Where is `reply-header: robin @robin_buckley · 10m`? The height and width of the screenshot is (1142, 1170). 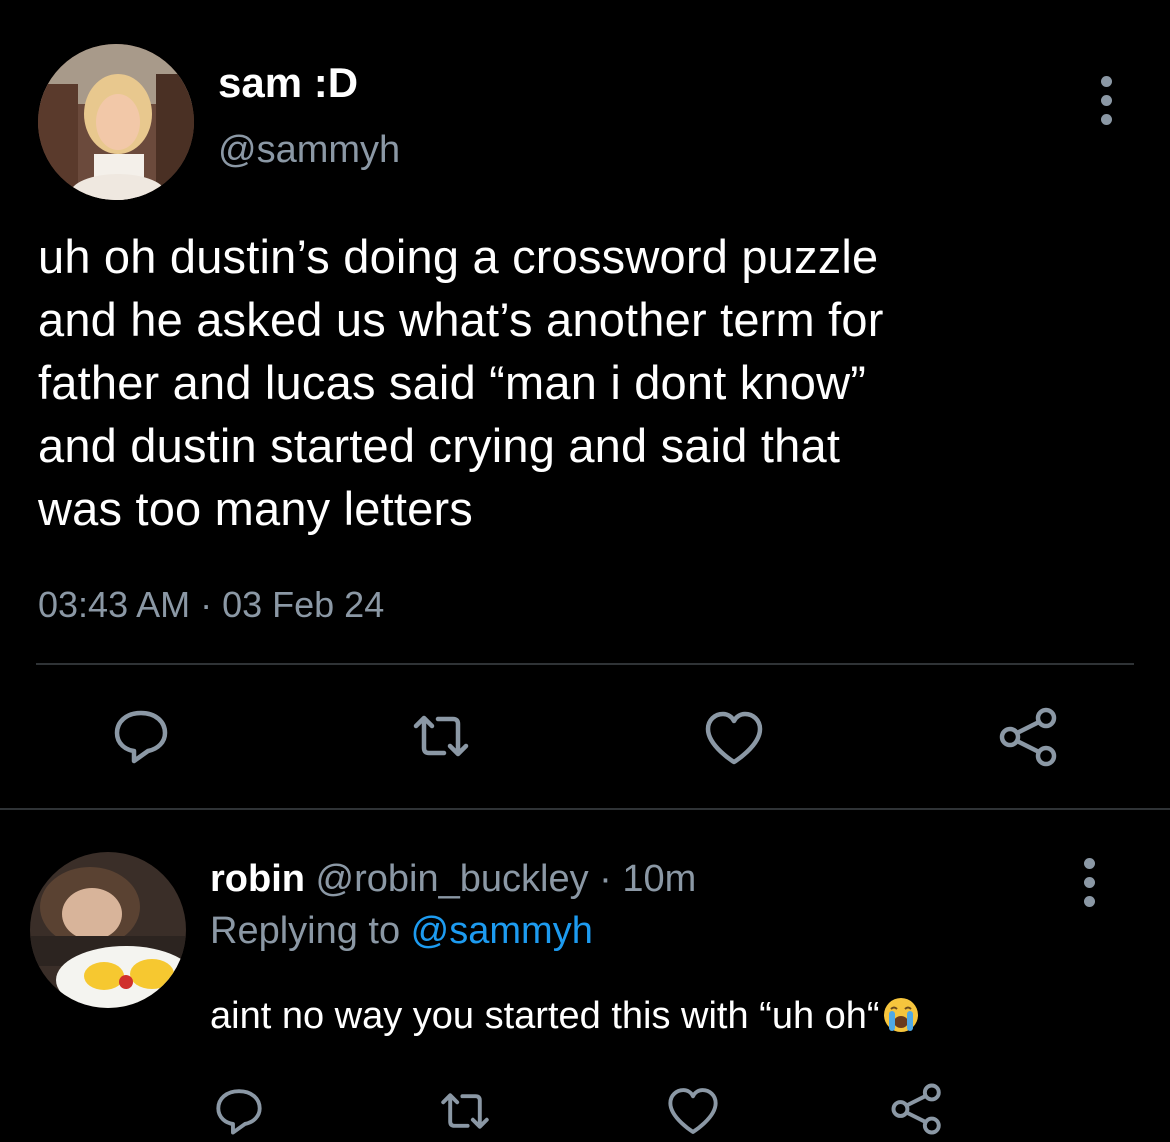 reply-header: robin @robin_buckley · 10m is located at coordinates (453, 879).